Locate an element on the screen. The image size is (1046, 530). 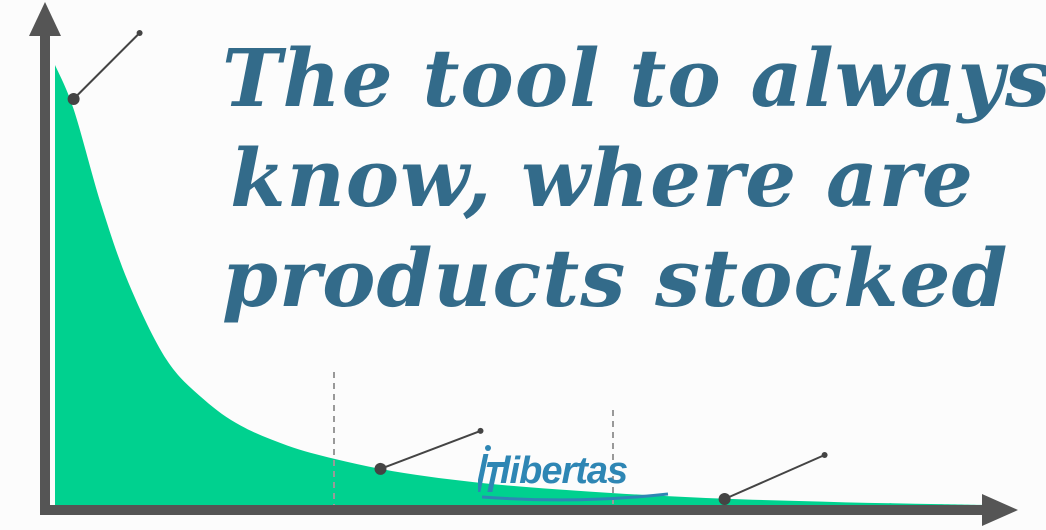
headline-line-2: know, where are is located at coordinates (602, 178).